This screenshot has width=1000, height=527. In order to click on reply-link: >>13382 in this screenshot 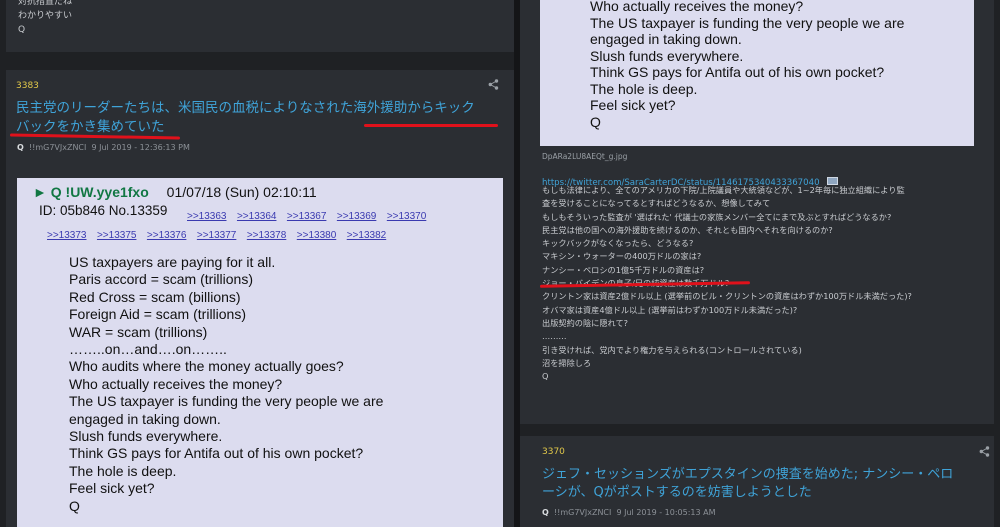, I will do `click(367, 235)`.